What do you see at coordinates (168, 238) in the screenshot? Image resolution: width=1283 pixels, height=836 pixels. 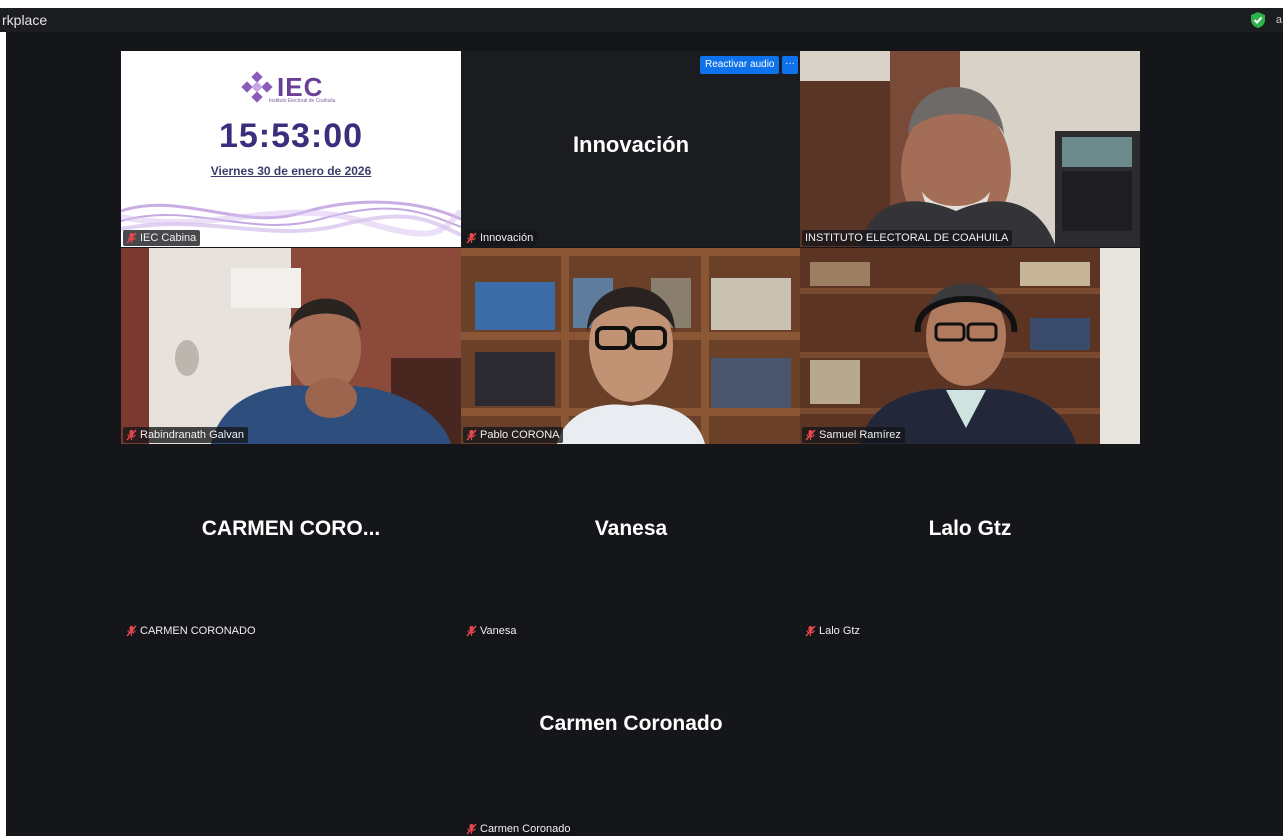 I see `participant-name: IEC Cabina` at bounding box center [168, 238].